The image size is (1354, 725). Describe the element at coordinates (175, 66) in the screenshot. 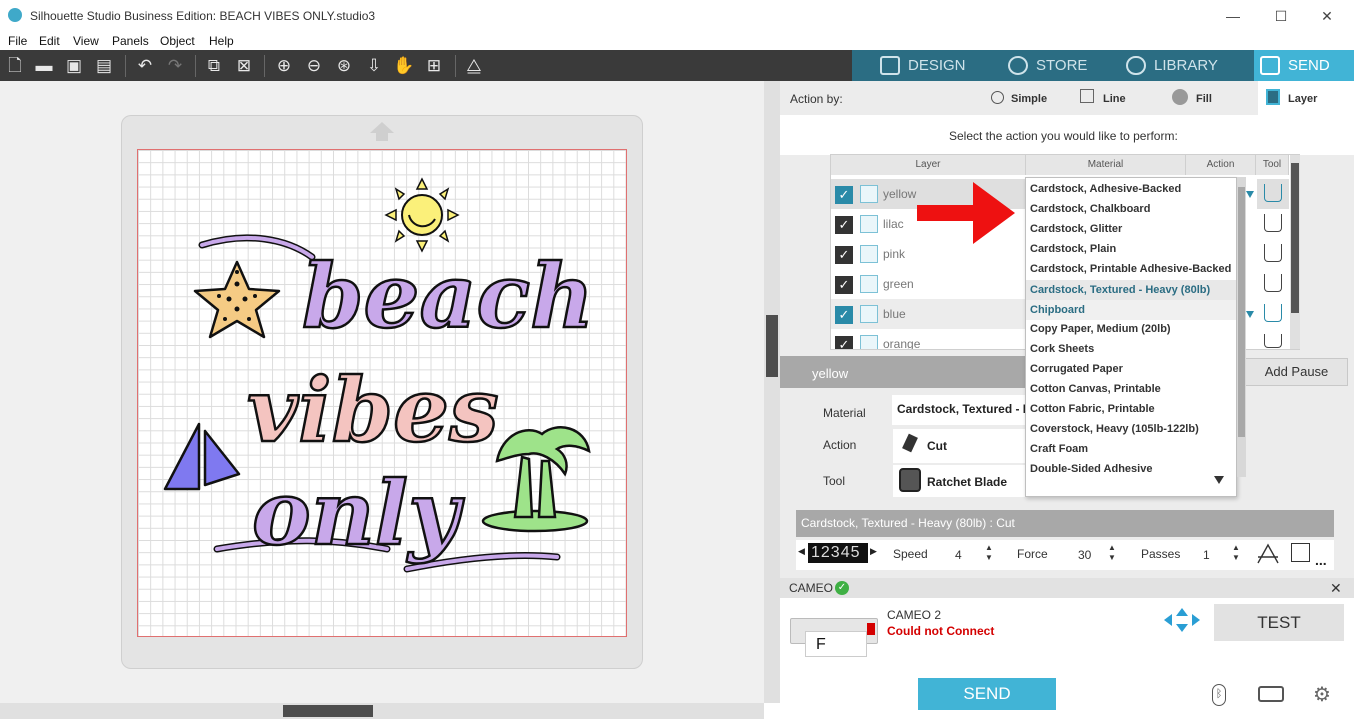

I see `redo-icon: ↷` at that location.